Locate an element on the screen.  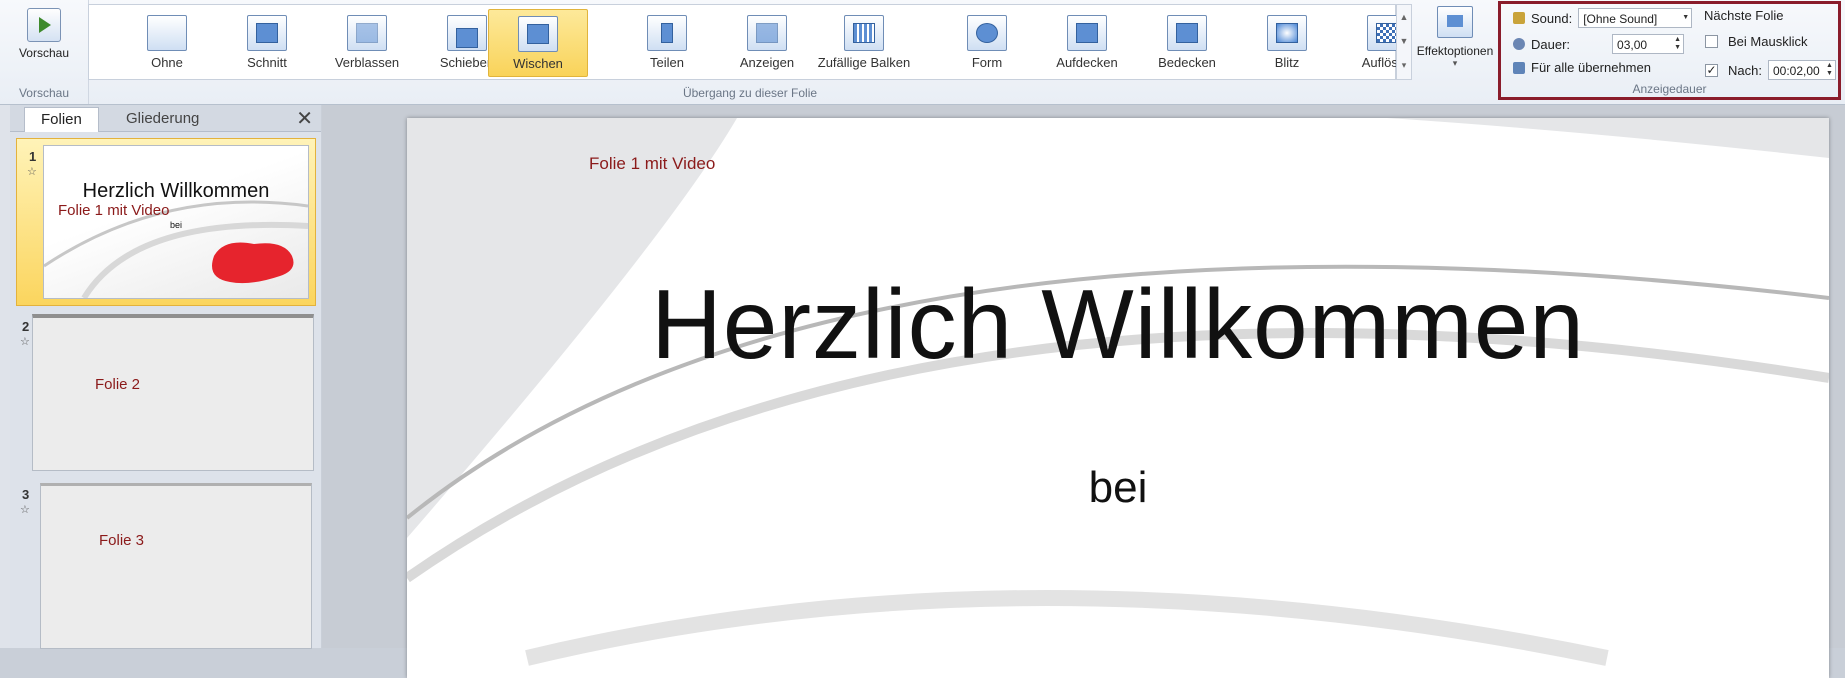
transition-label: Schieben is located at coordinates (467, 62).